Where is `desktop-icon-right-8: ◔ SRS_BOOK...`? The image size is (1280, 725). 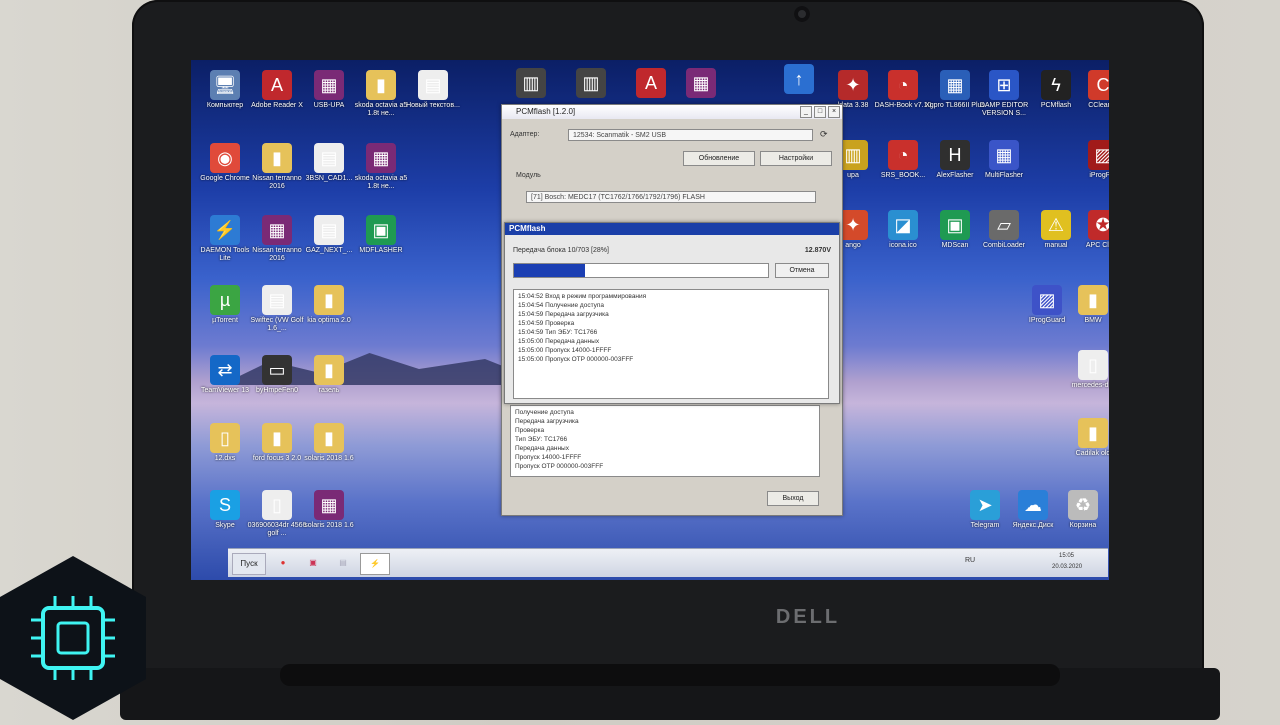
desktop-icon-right-8: ◔ SRS_BOOK... is located at coordinates (903, 160).